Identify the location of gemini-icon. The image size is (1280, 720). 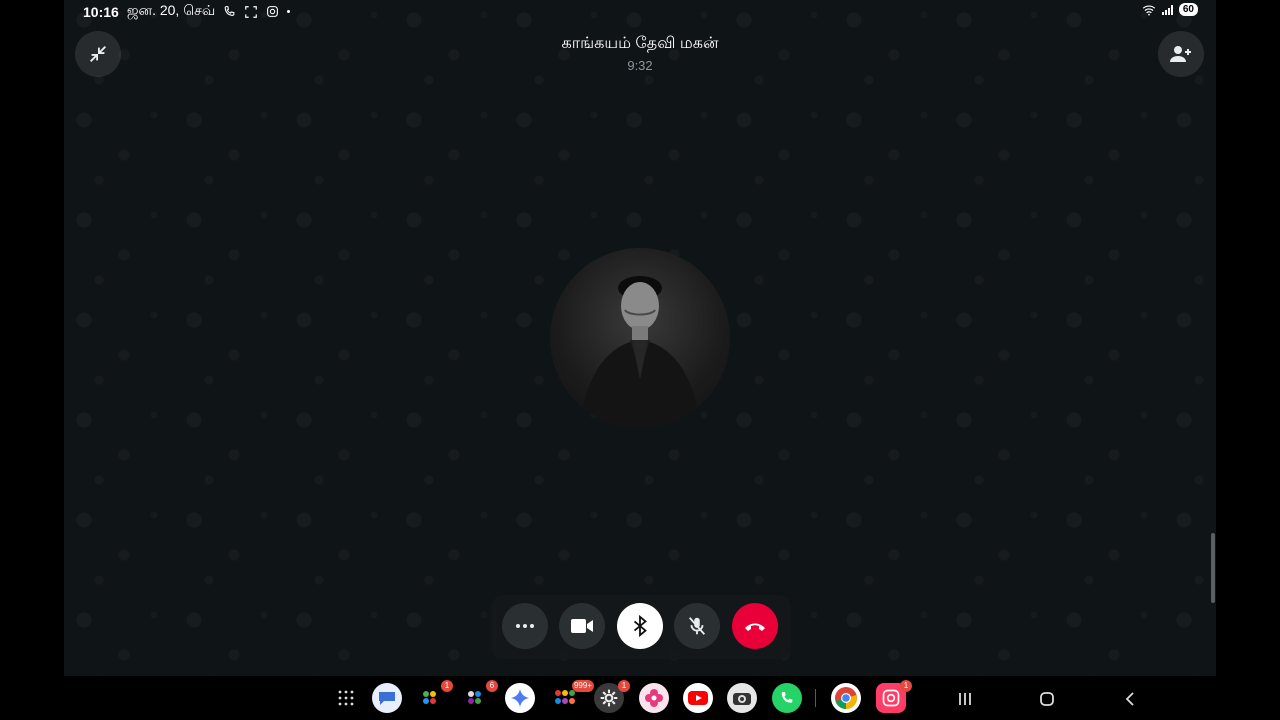
(520, 698).